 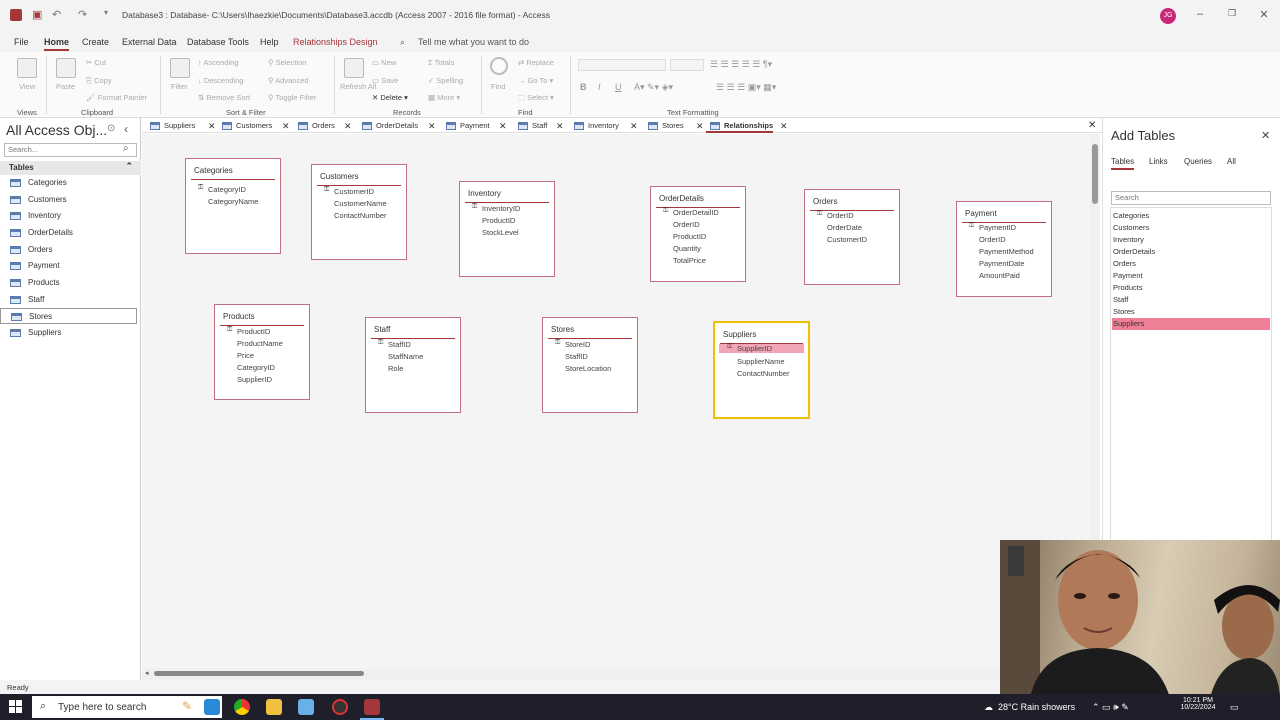 What do you see at coordinates (68, 233) in the screenshot?
I see `nav-item-orderdetails: OrderDetails` at bounding box center [68, 233].